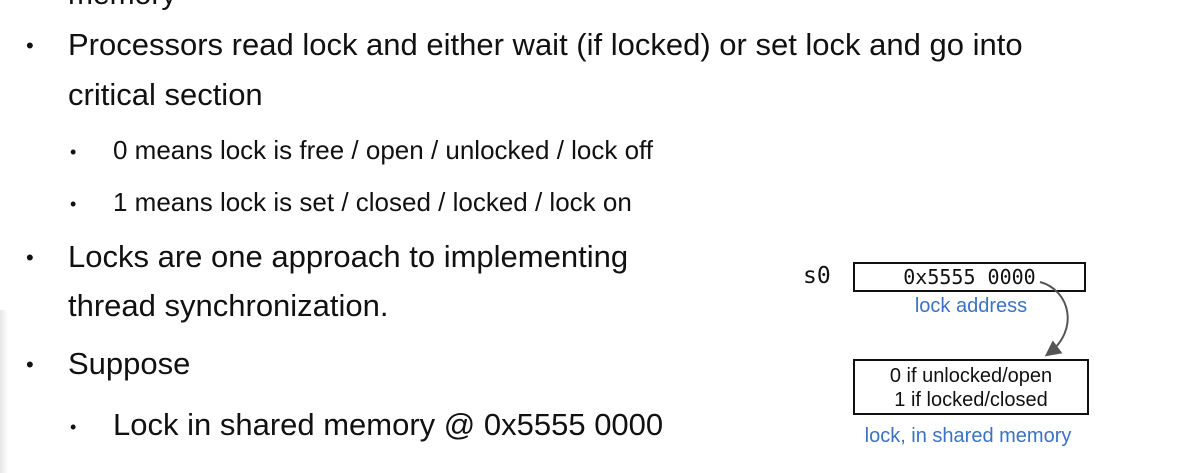  Describe the element at coordinates (971, 400) in the screenshot. I see `memory-line-2: 1 if locked/closed` at that location.